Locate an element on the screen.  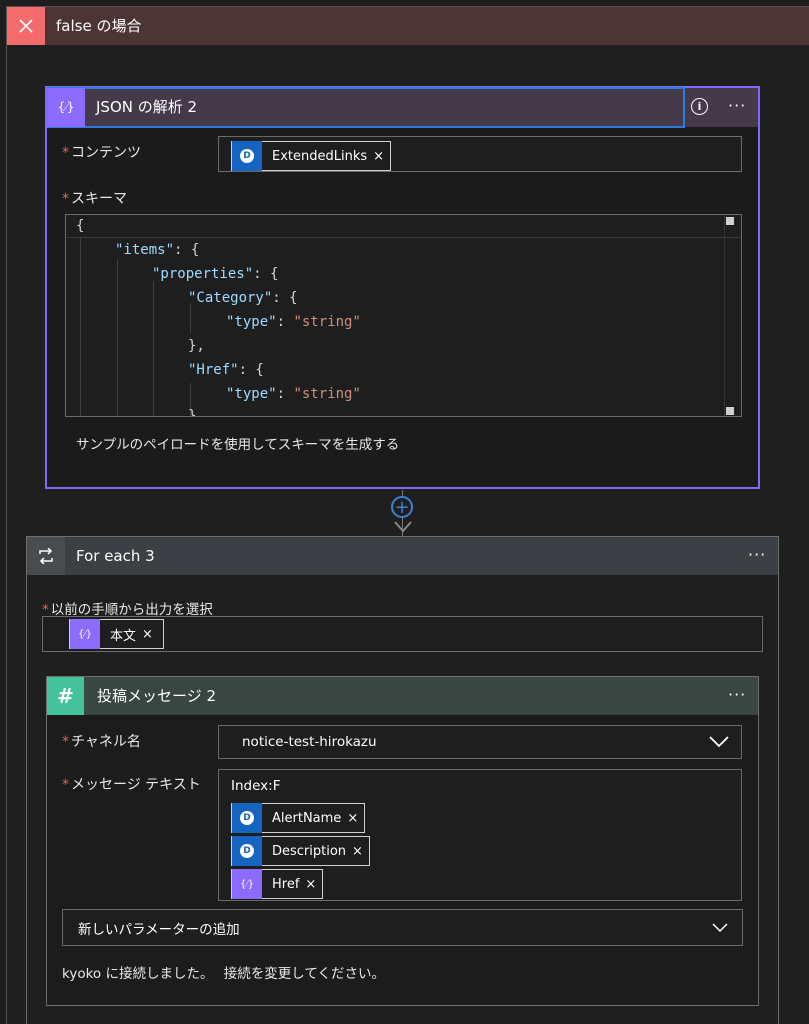
parse-json-icon: {⁄} is located at coordinates (66, 107).